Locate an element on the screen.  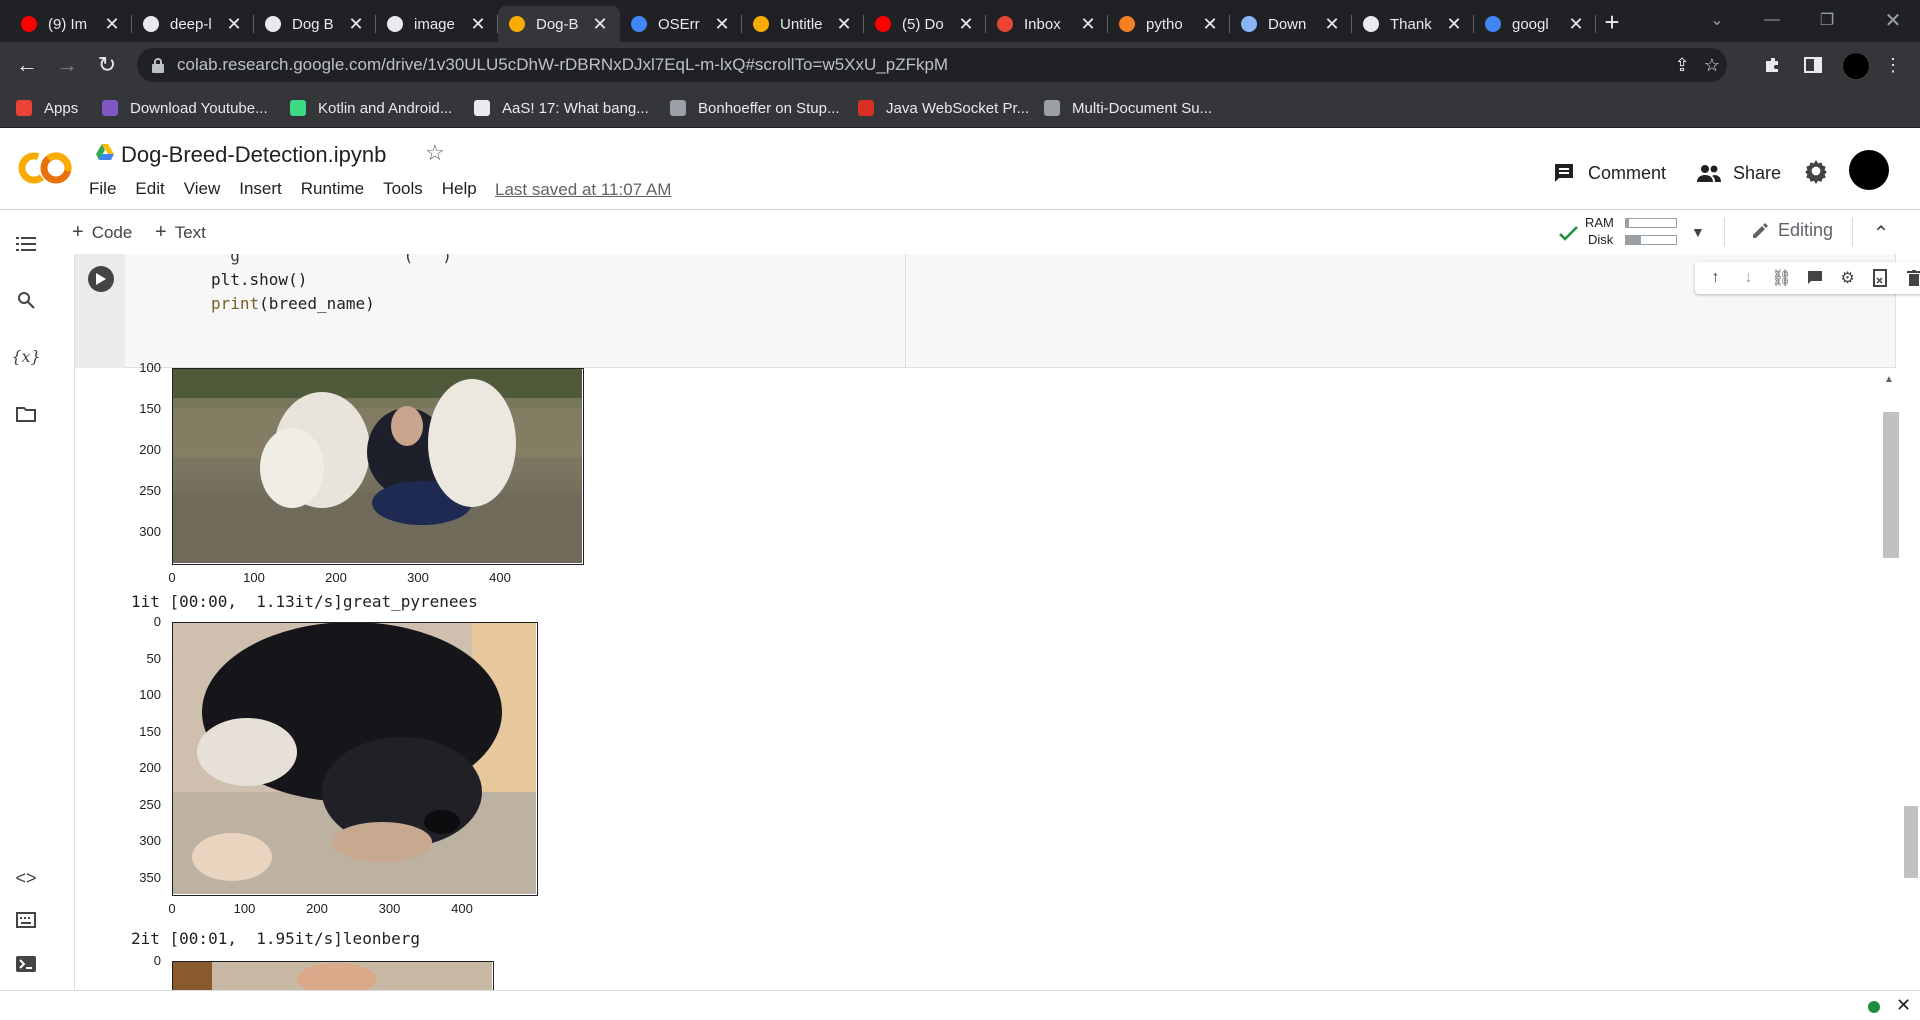
tab-title: deep-l is located at coordinates (191, 24).